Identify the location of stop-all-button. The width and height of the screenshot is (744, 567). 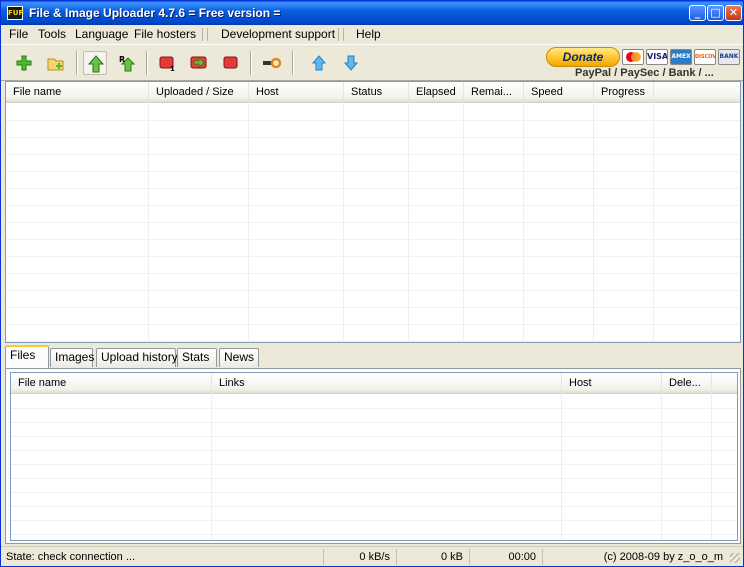
(231, 63).